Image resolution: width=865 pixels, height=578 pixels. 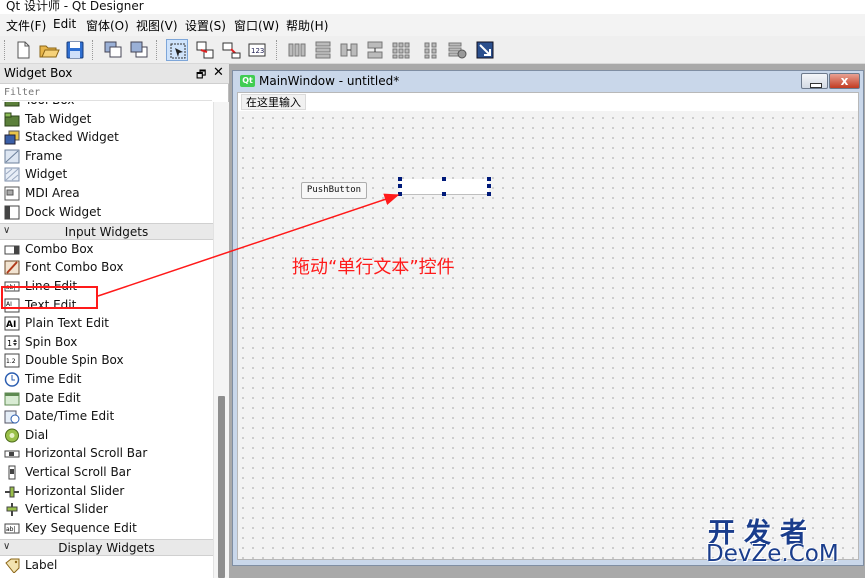 I want to click on menu-settings: 设置(S), so click(x=205, y=25).